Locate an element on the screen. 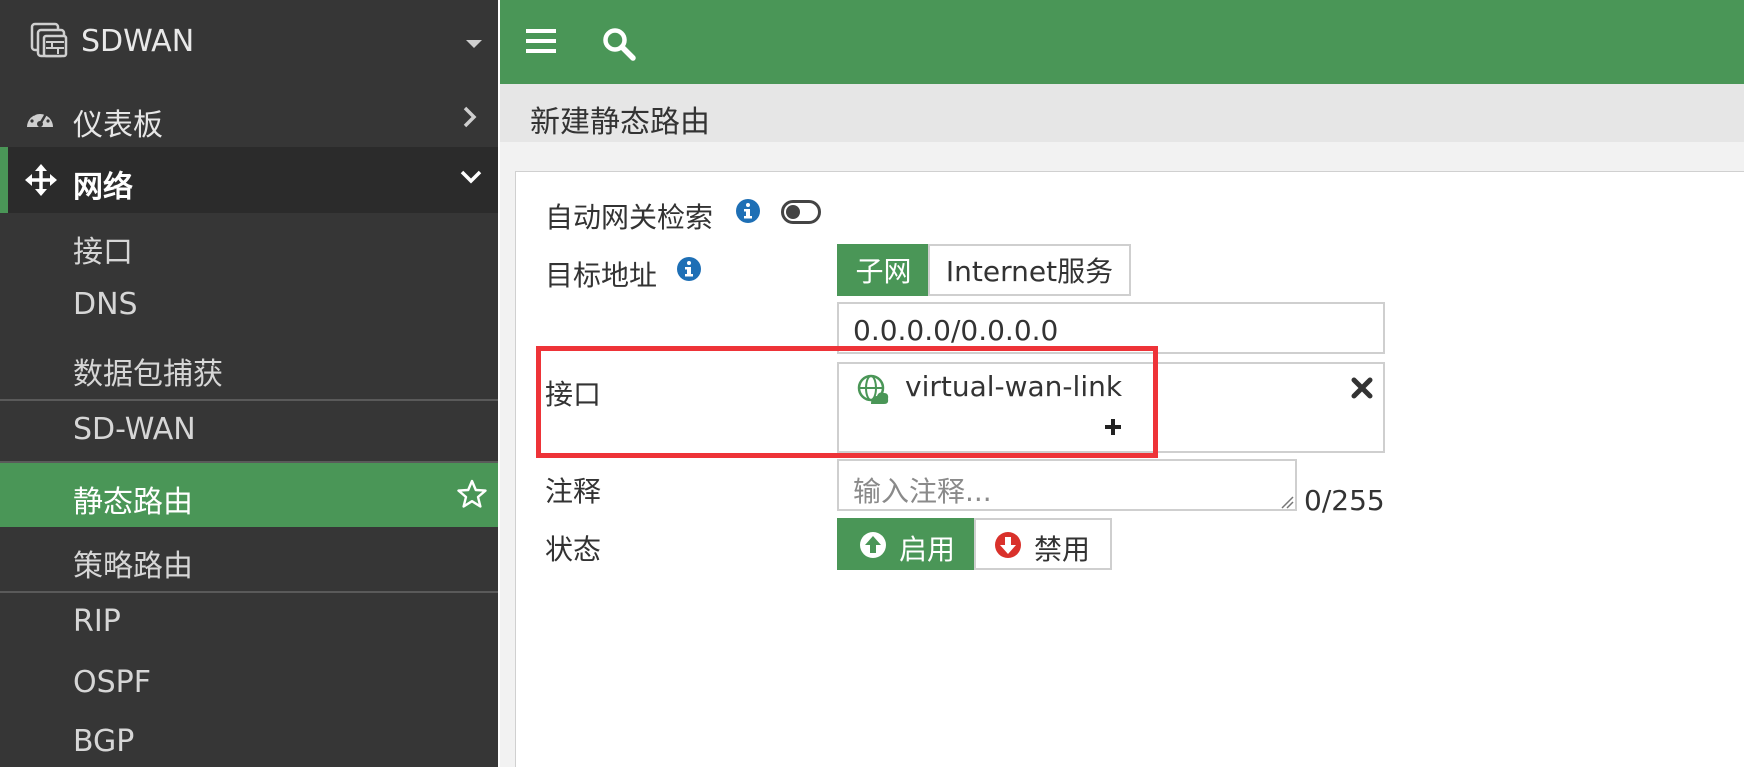  firewall-device-icon is located at coordinates (50, 43).